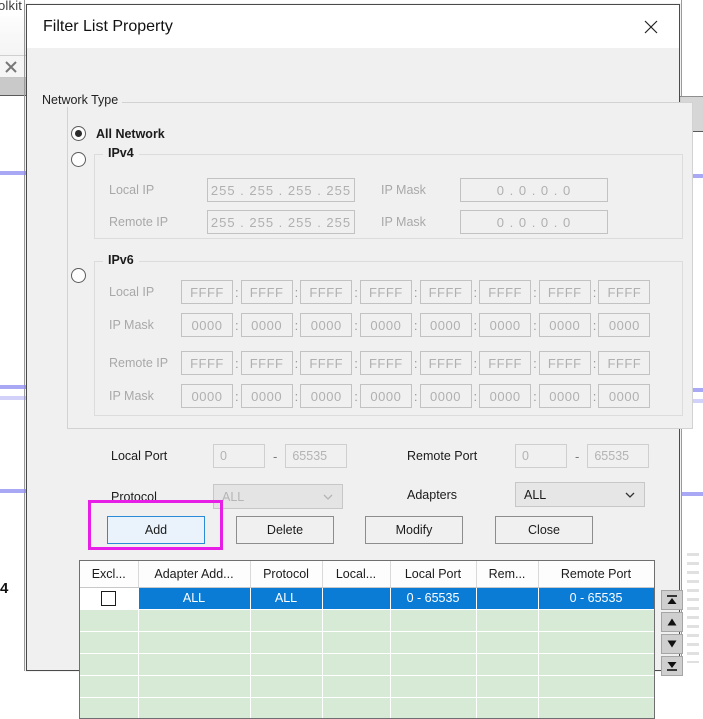 The height and width of the screenshot is (719, 703). I want to click on scroll-down-button, so click(672, 644).